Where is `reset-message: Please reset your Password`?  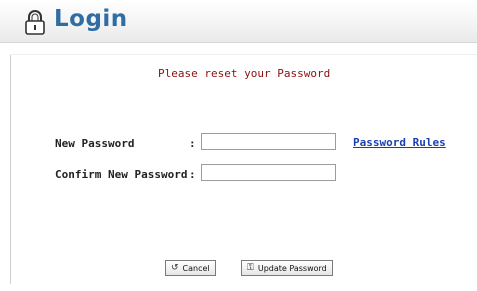
reset-message: Please reset your Password is located at coordinates (244, 73).